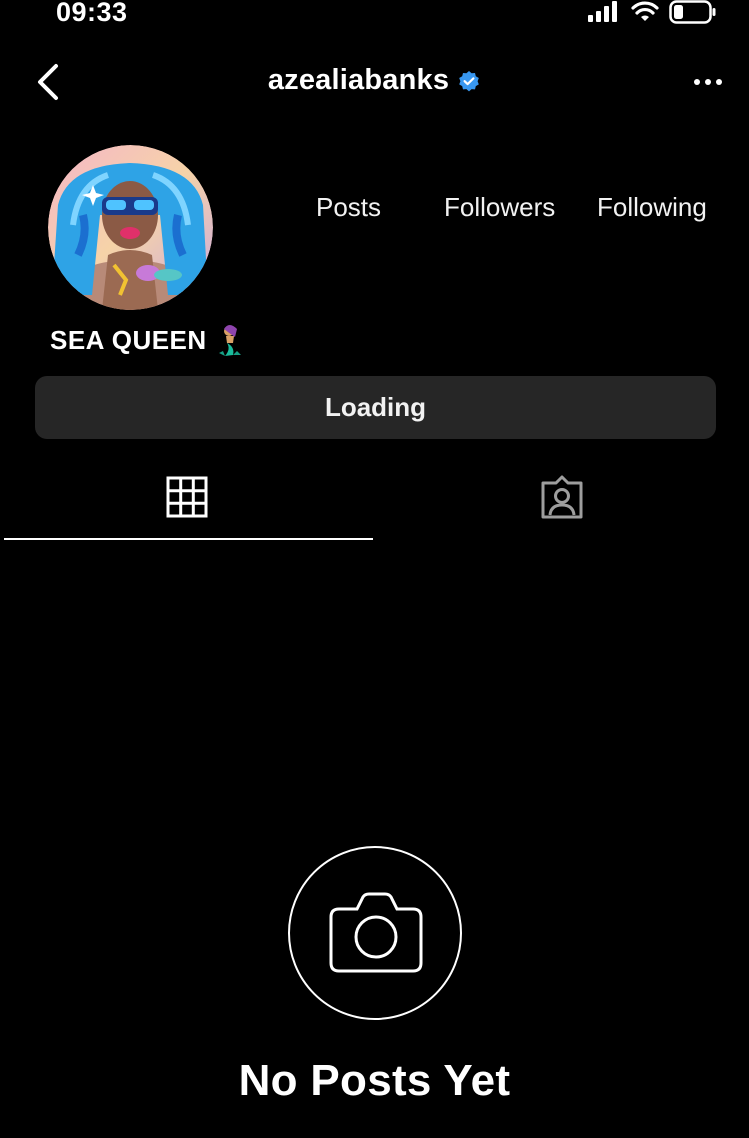 This screenshot has width=749, height=1138. Describe the element at coordinates (499, 207) in the screenshot. I see `followers-stat-label: Followers` at that location.